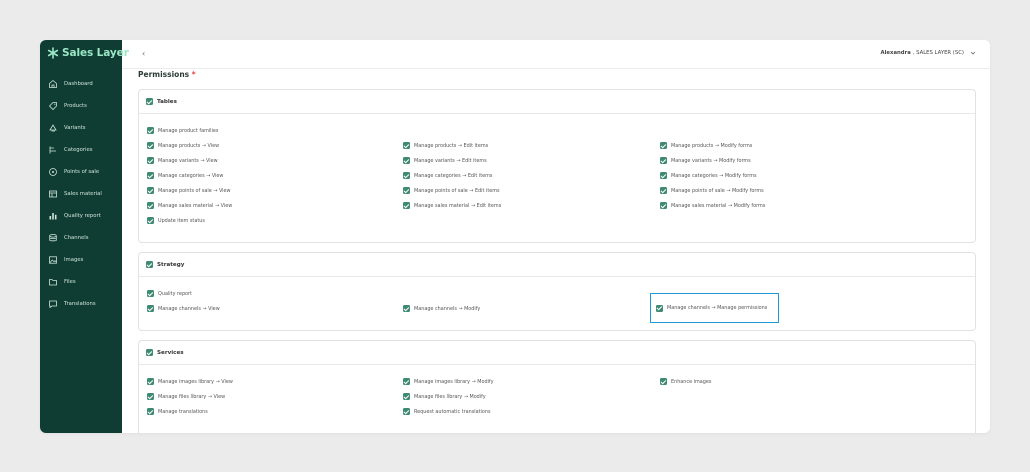  Describe the element at coordinates (171, 264) in the screenshot. I see `section-title: Strategy` at that location.